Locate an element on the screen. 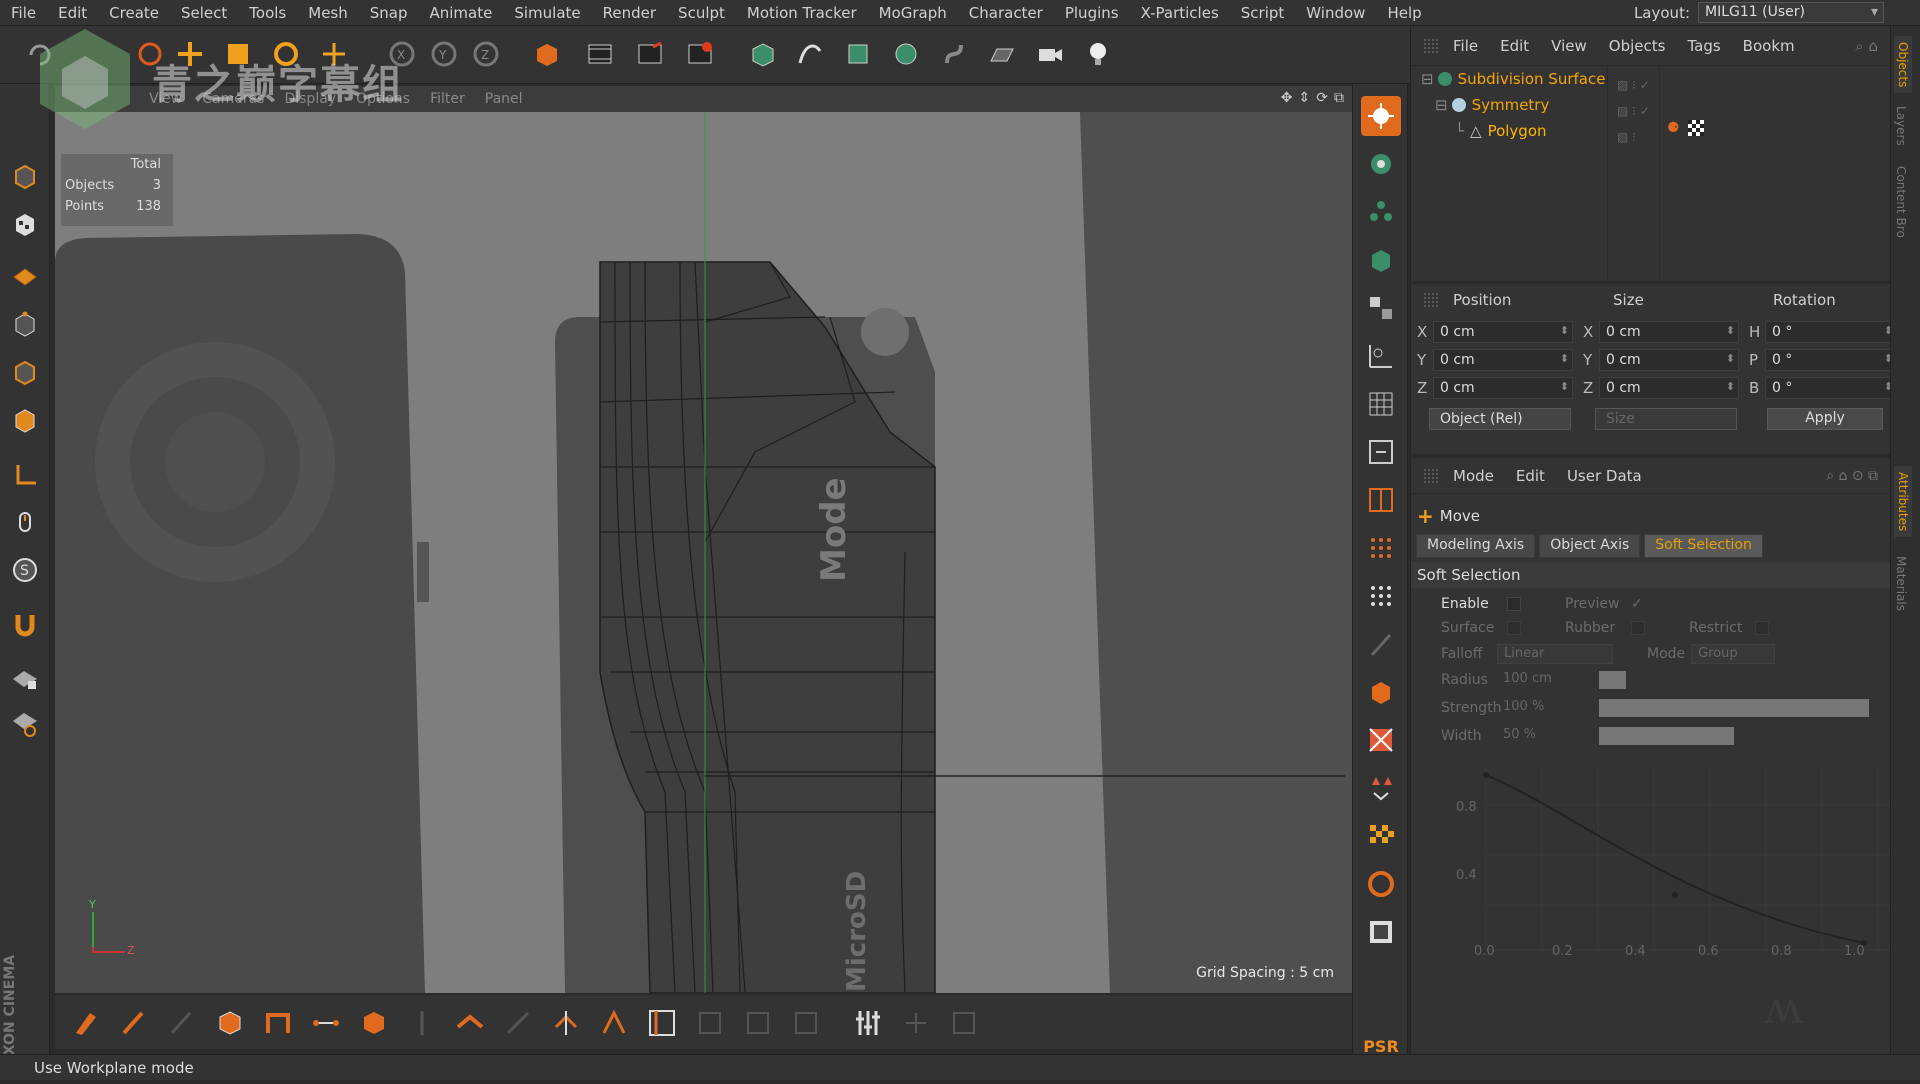  enable-axis-icon is located at coordinates (25, 474).